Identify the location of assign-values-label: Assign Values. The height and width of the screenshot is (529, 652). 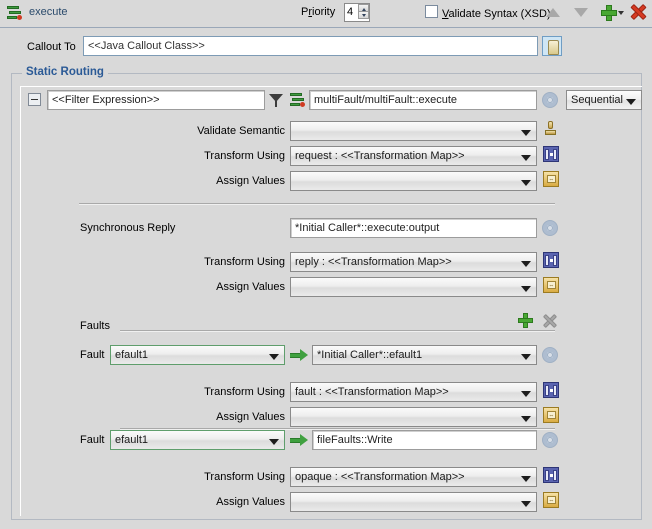
(250, 181).